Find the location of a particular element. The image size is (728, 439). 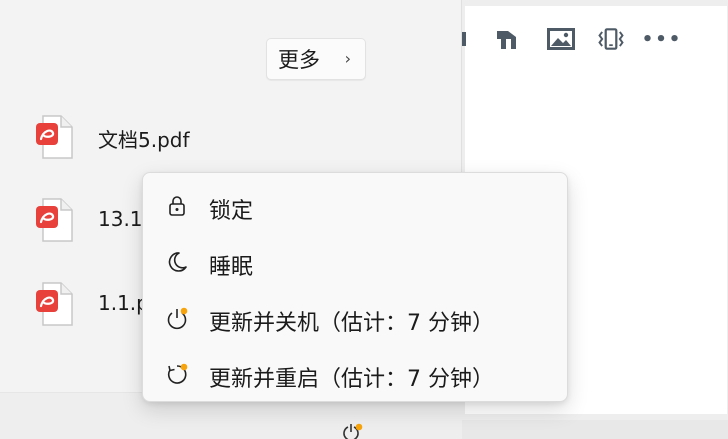

recent-file-name: 文档5.pdf is located at coordinates (144, 140).